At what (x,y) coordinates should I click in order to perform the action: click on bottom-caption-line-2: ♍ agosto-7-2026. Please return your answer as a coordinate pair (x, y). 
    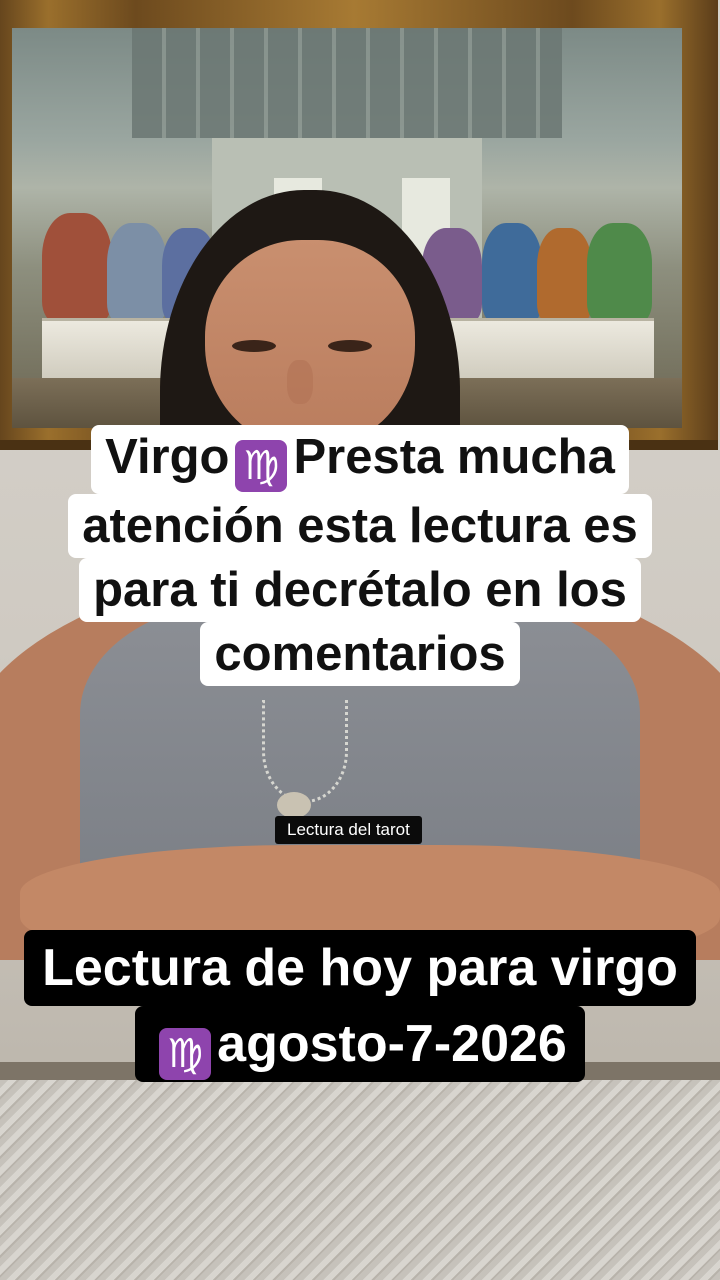
    Looking at the image, I should click on (360, 1044).